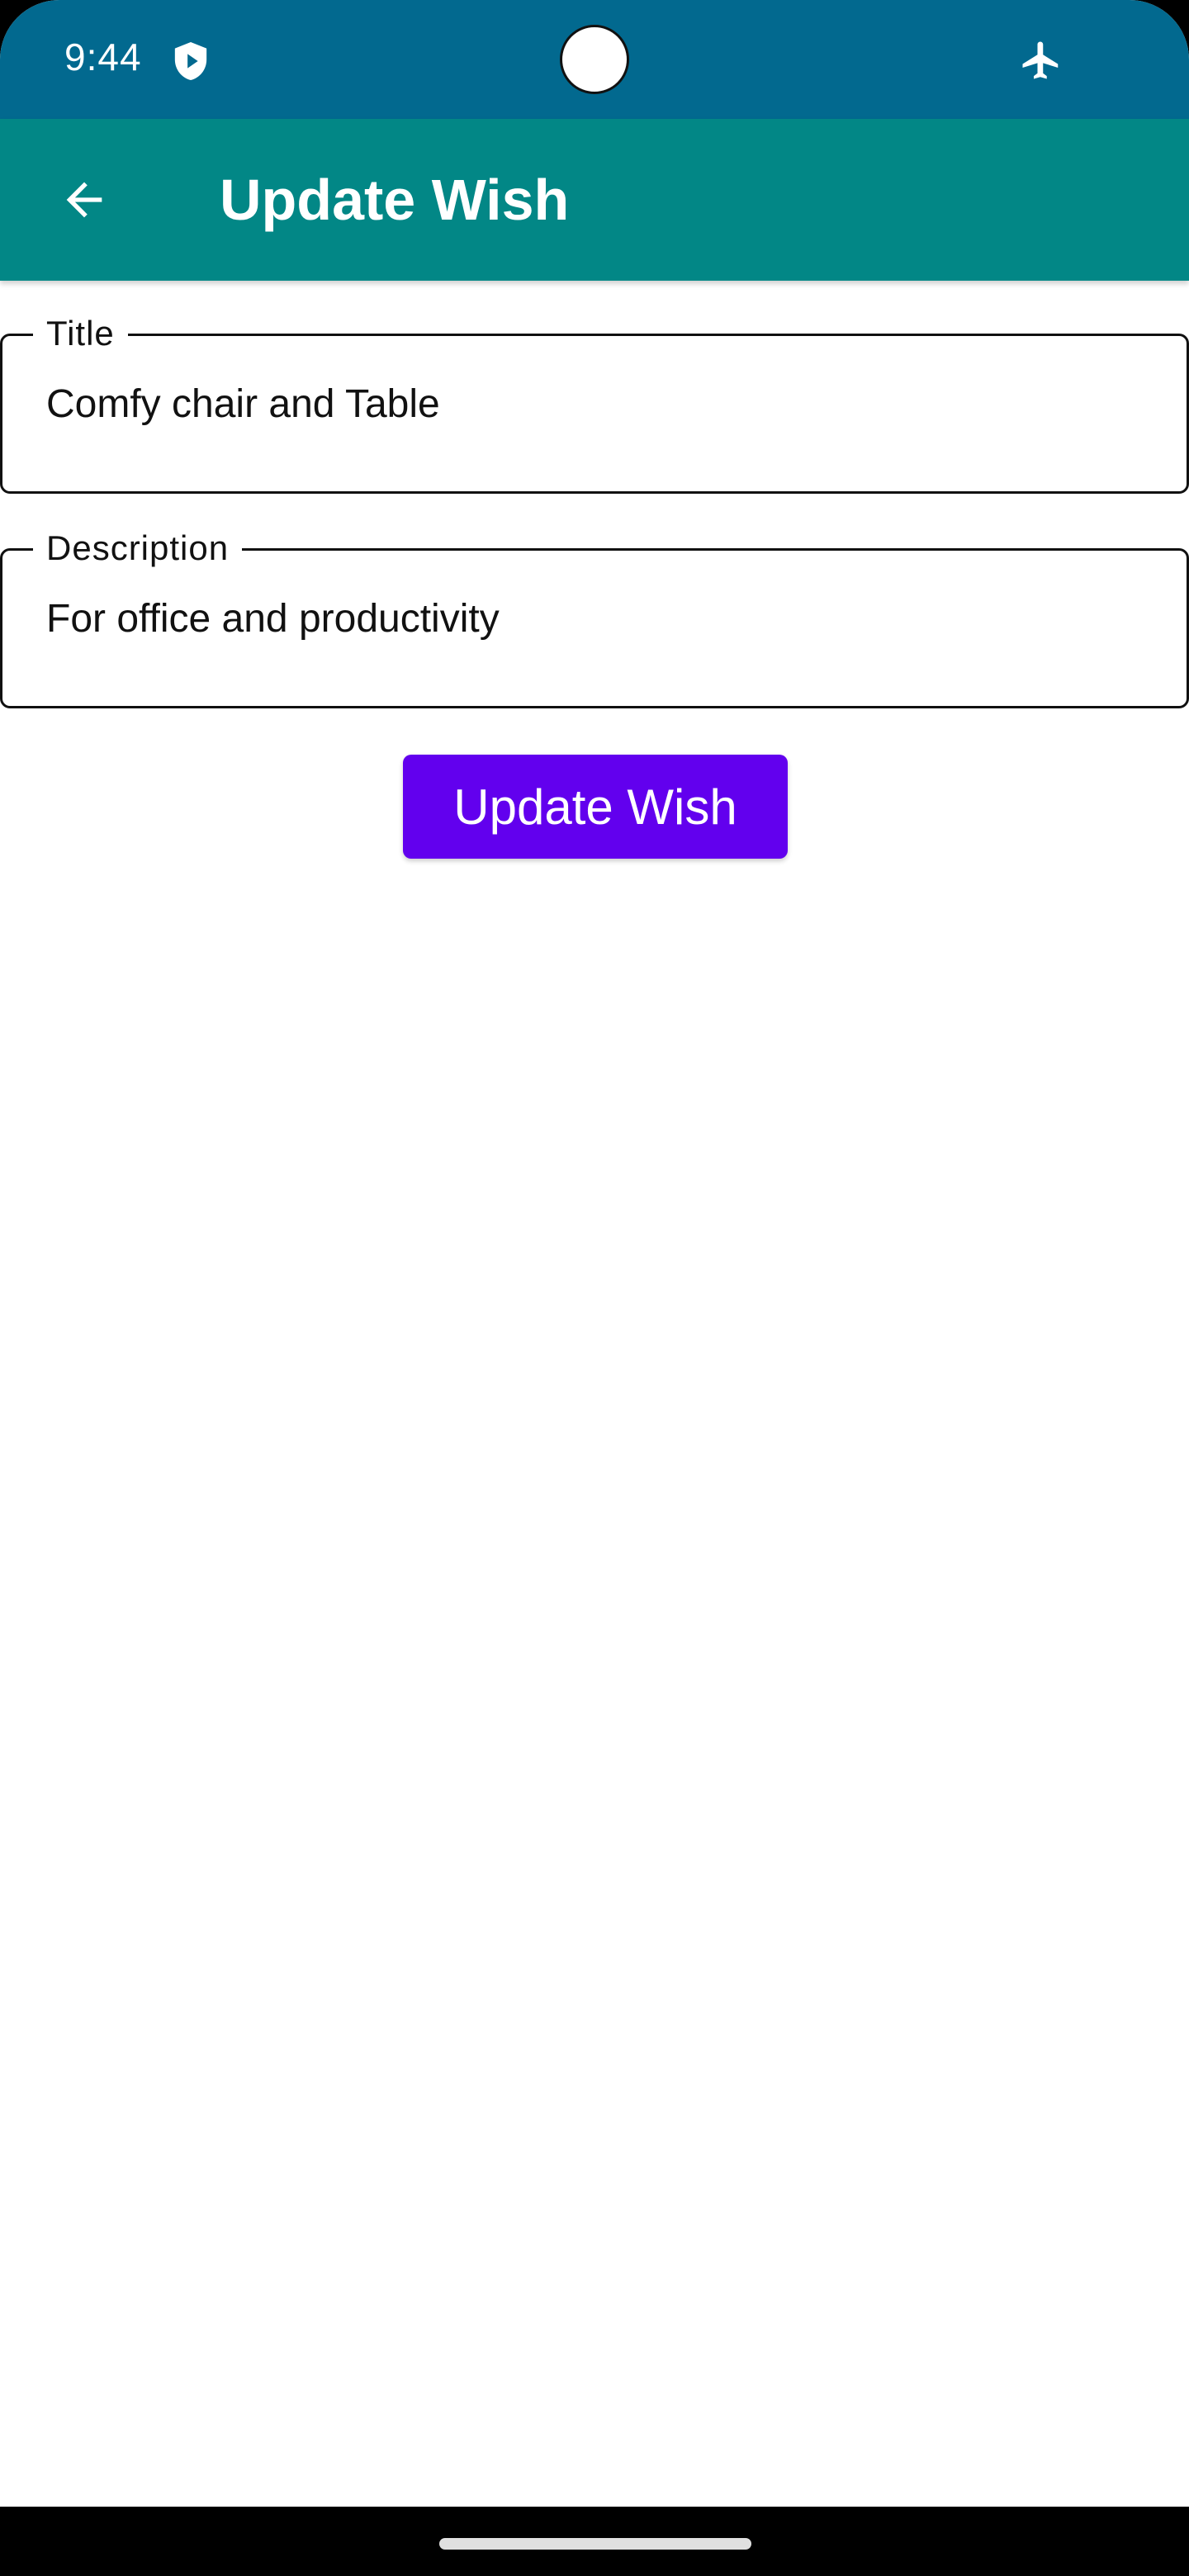 The height and width of the screenshot is (2576, 1189). I want to click on airplane-mode-icon, so click(1041, 60).